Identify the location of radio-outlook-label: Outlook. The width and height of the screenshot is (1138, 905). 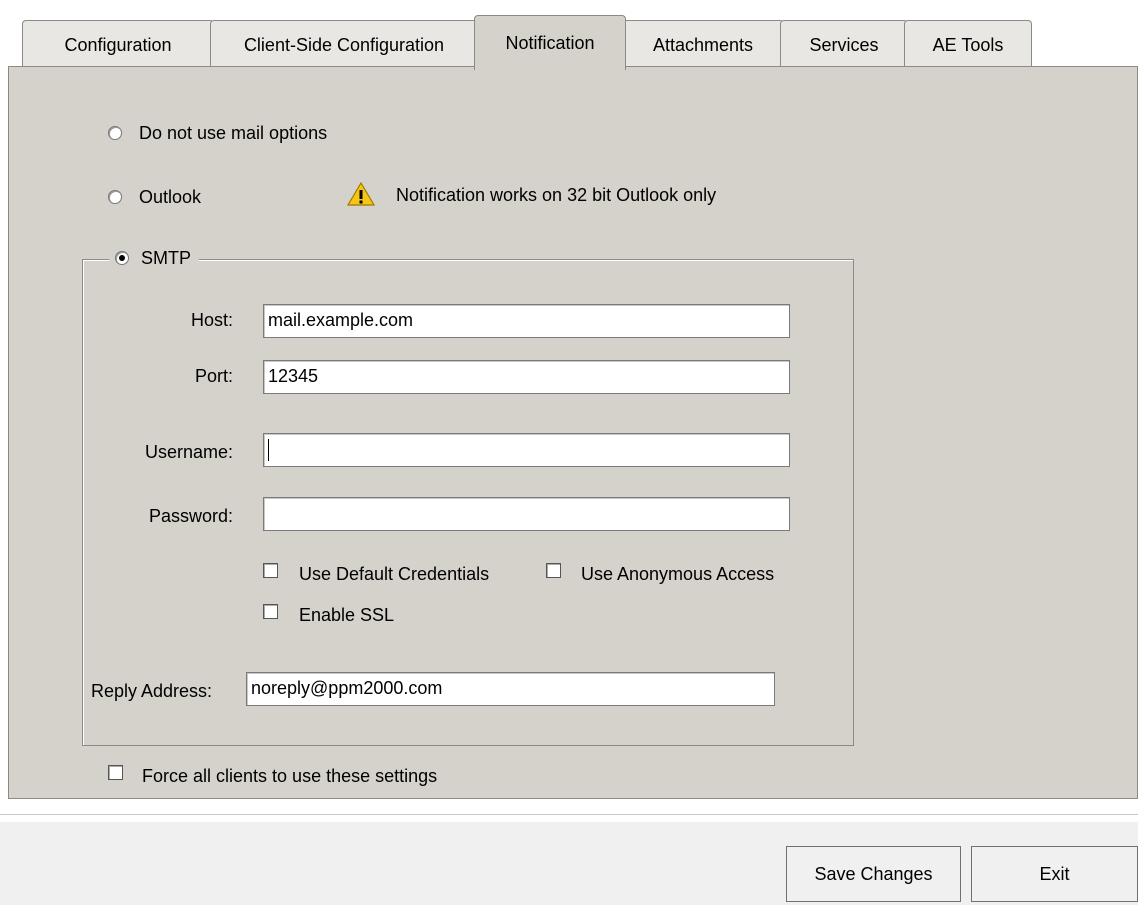
(170, 197).